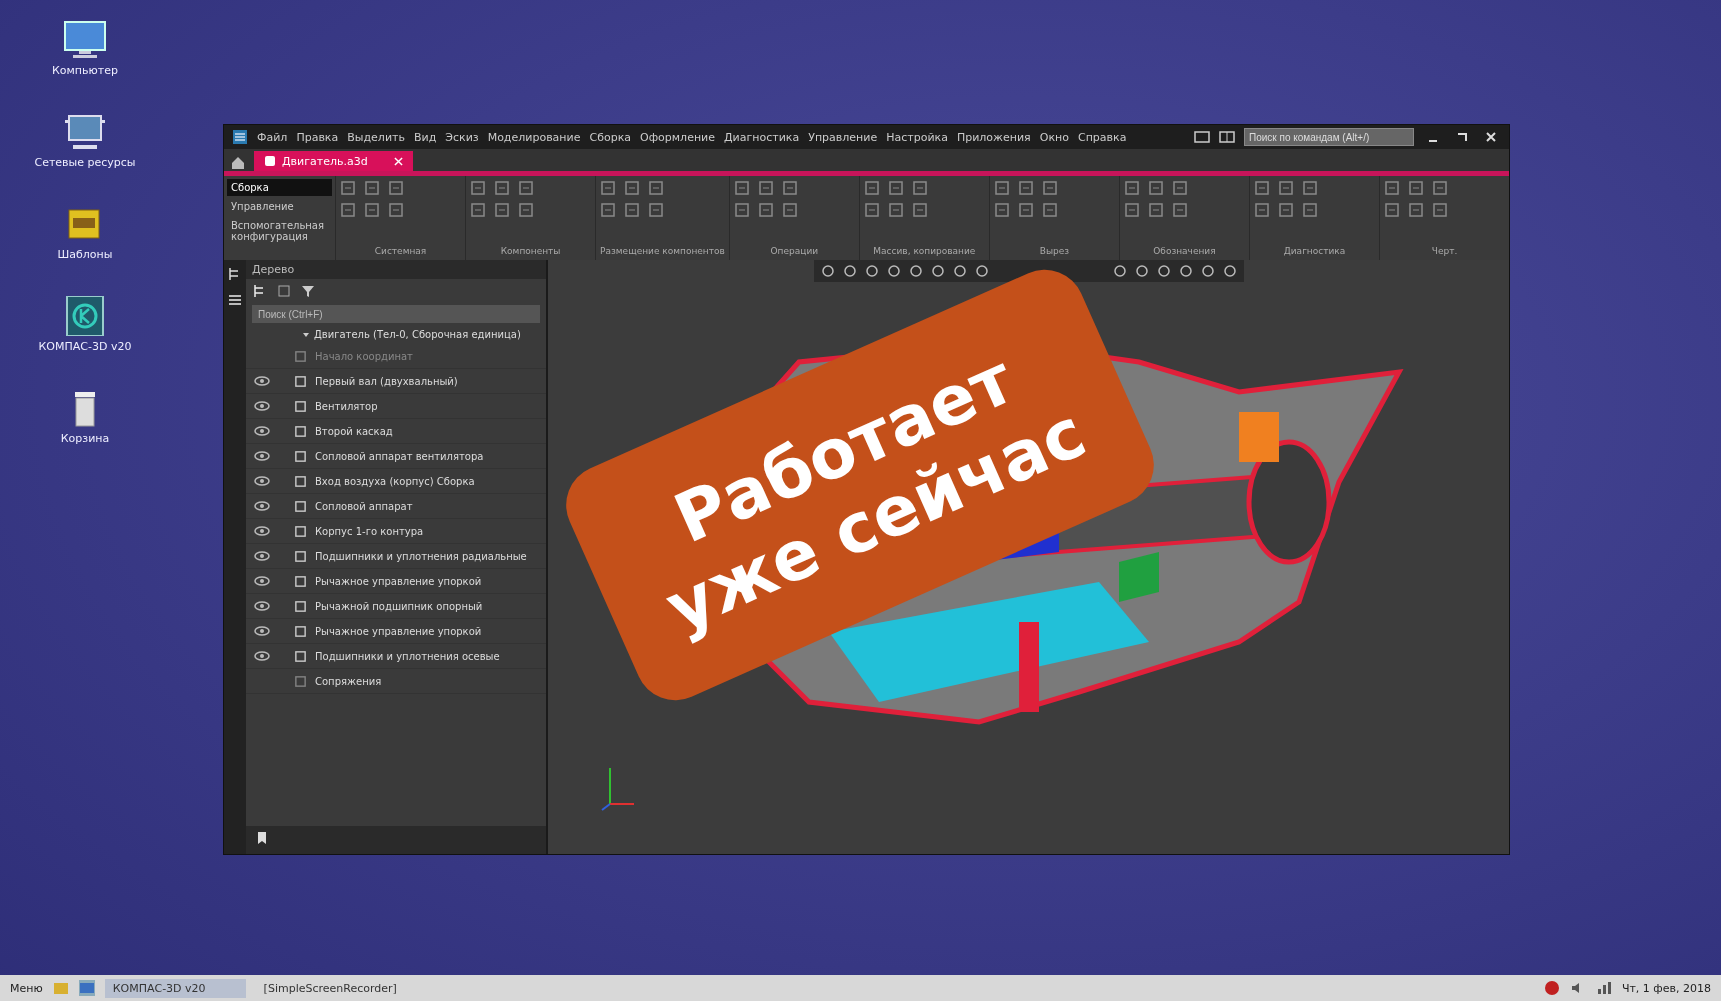 The height and width of the screenshot is (1001, 1721). What do you see at coordinates (843, 137) in the screenshot?
I see `menu-item: Управление` at bounding box center [843, 137].